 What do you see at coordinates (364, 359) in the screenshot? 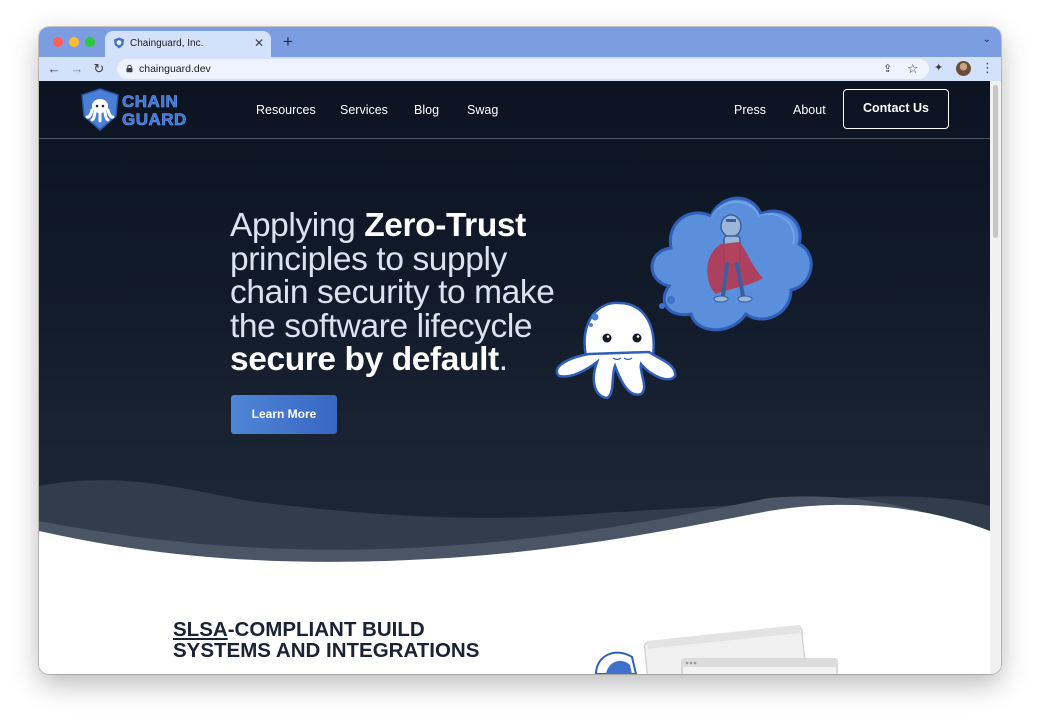
I see `headline-bold-secure: secure by default` at bounding box center [364, 359].